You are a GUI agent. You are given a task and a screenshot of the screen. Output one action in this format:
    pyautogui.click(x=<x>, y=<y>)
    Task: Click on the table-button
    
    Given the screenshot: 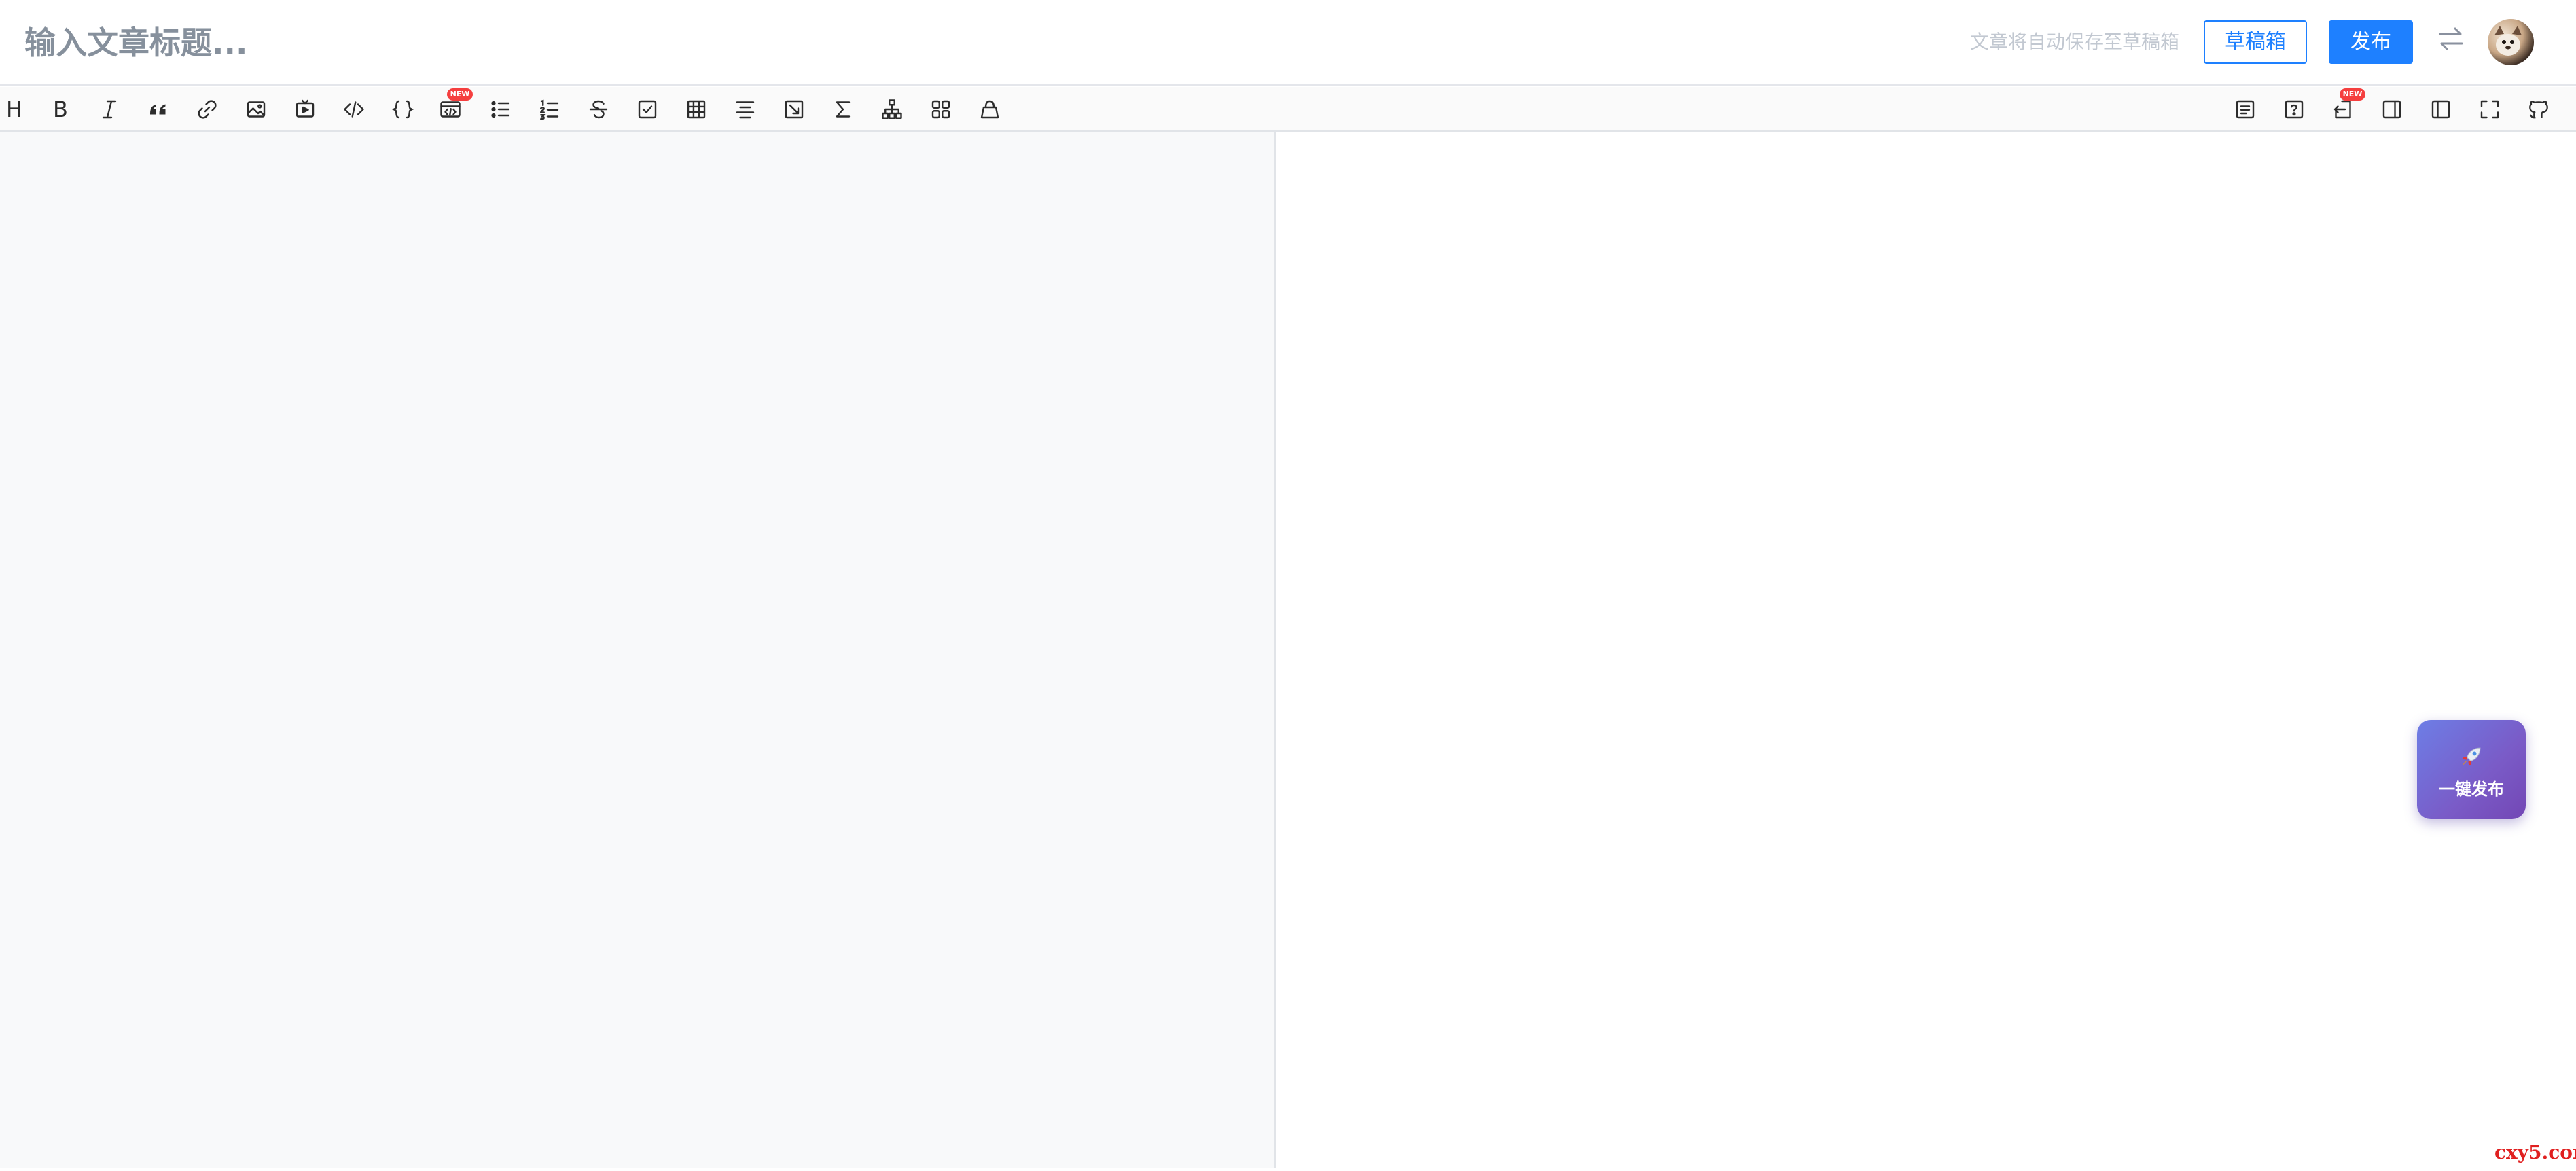 What is the action you would take?
    pyautogui.click(x=697, y=109)
    